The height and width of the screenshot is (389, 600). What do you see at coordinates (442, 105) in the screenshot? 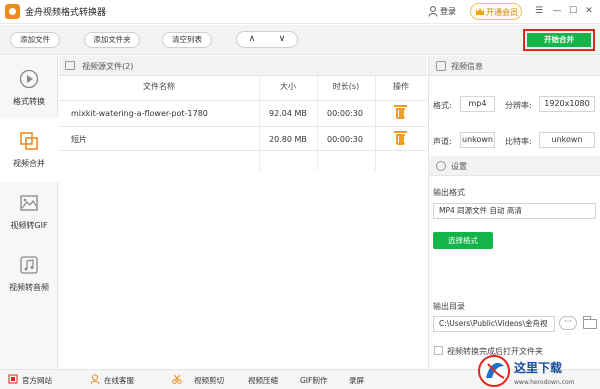
I see `format-label: 格式:` at bounding box center [442, 105].